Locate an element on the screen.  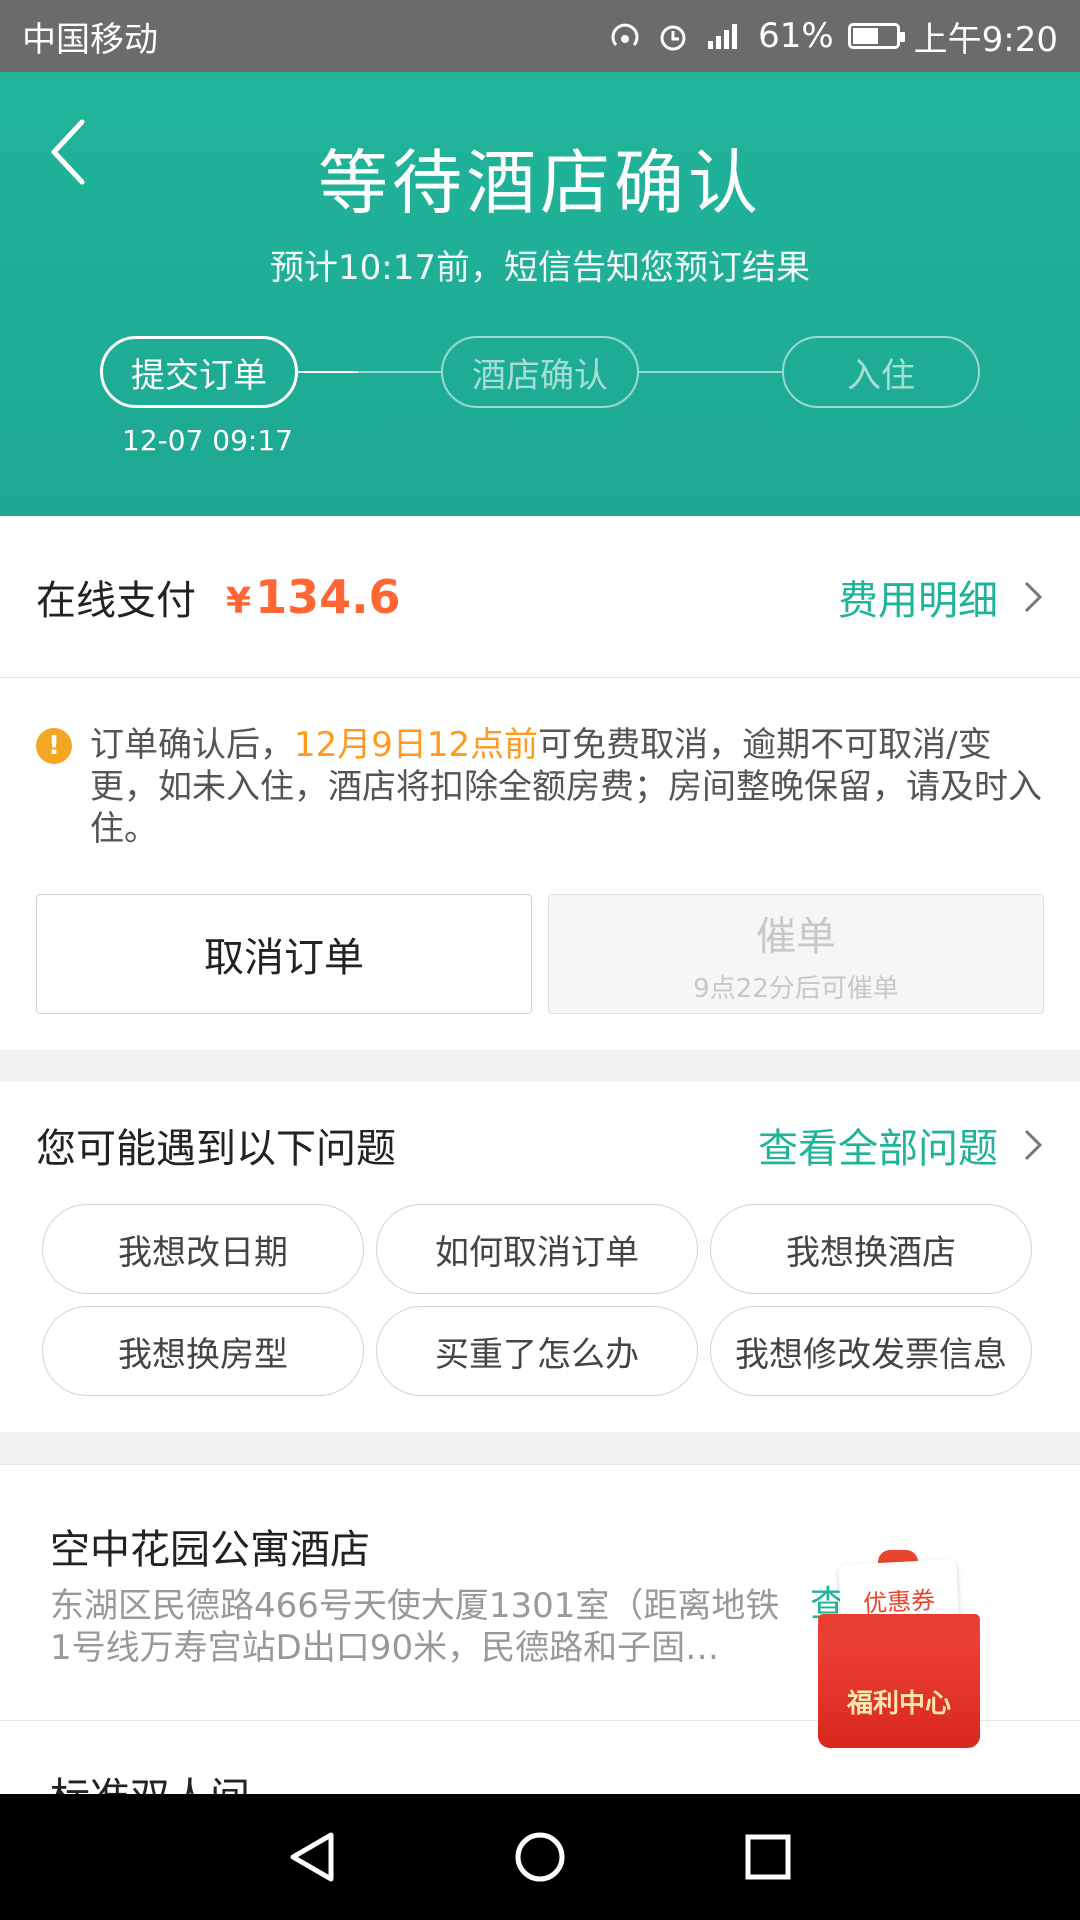
faq-chip: 我想改日期 is located at coordinates (203, 1249).